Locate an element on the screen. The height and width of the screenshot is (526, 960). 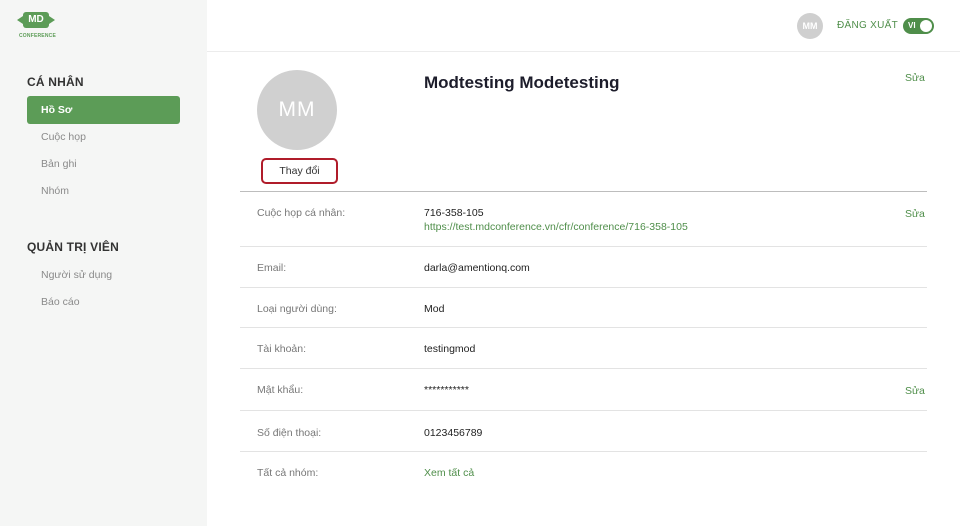
change-avatar-button: Thay đổi is located at coordinates (299, 171).